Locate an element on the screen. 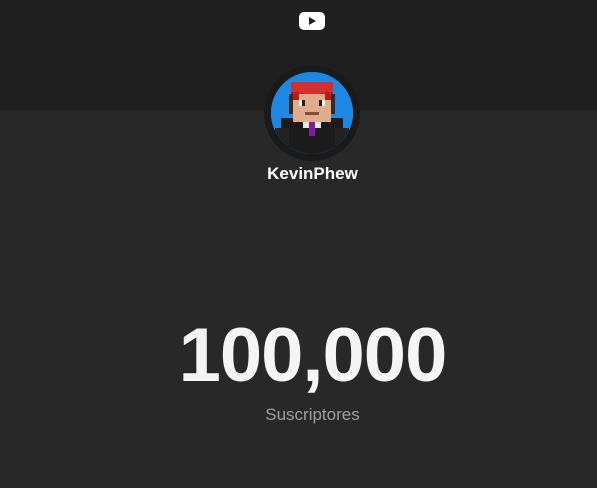 The image size is (597, 488). minecraft-skin-avatar-icon is located at coordinates (312, 113).